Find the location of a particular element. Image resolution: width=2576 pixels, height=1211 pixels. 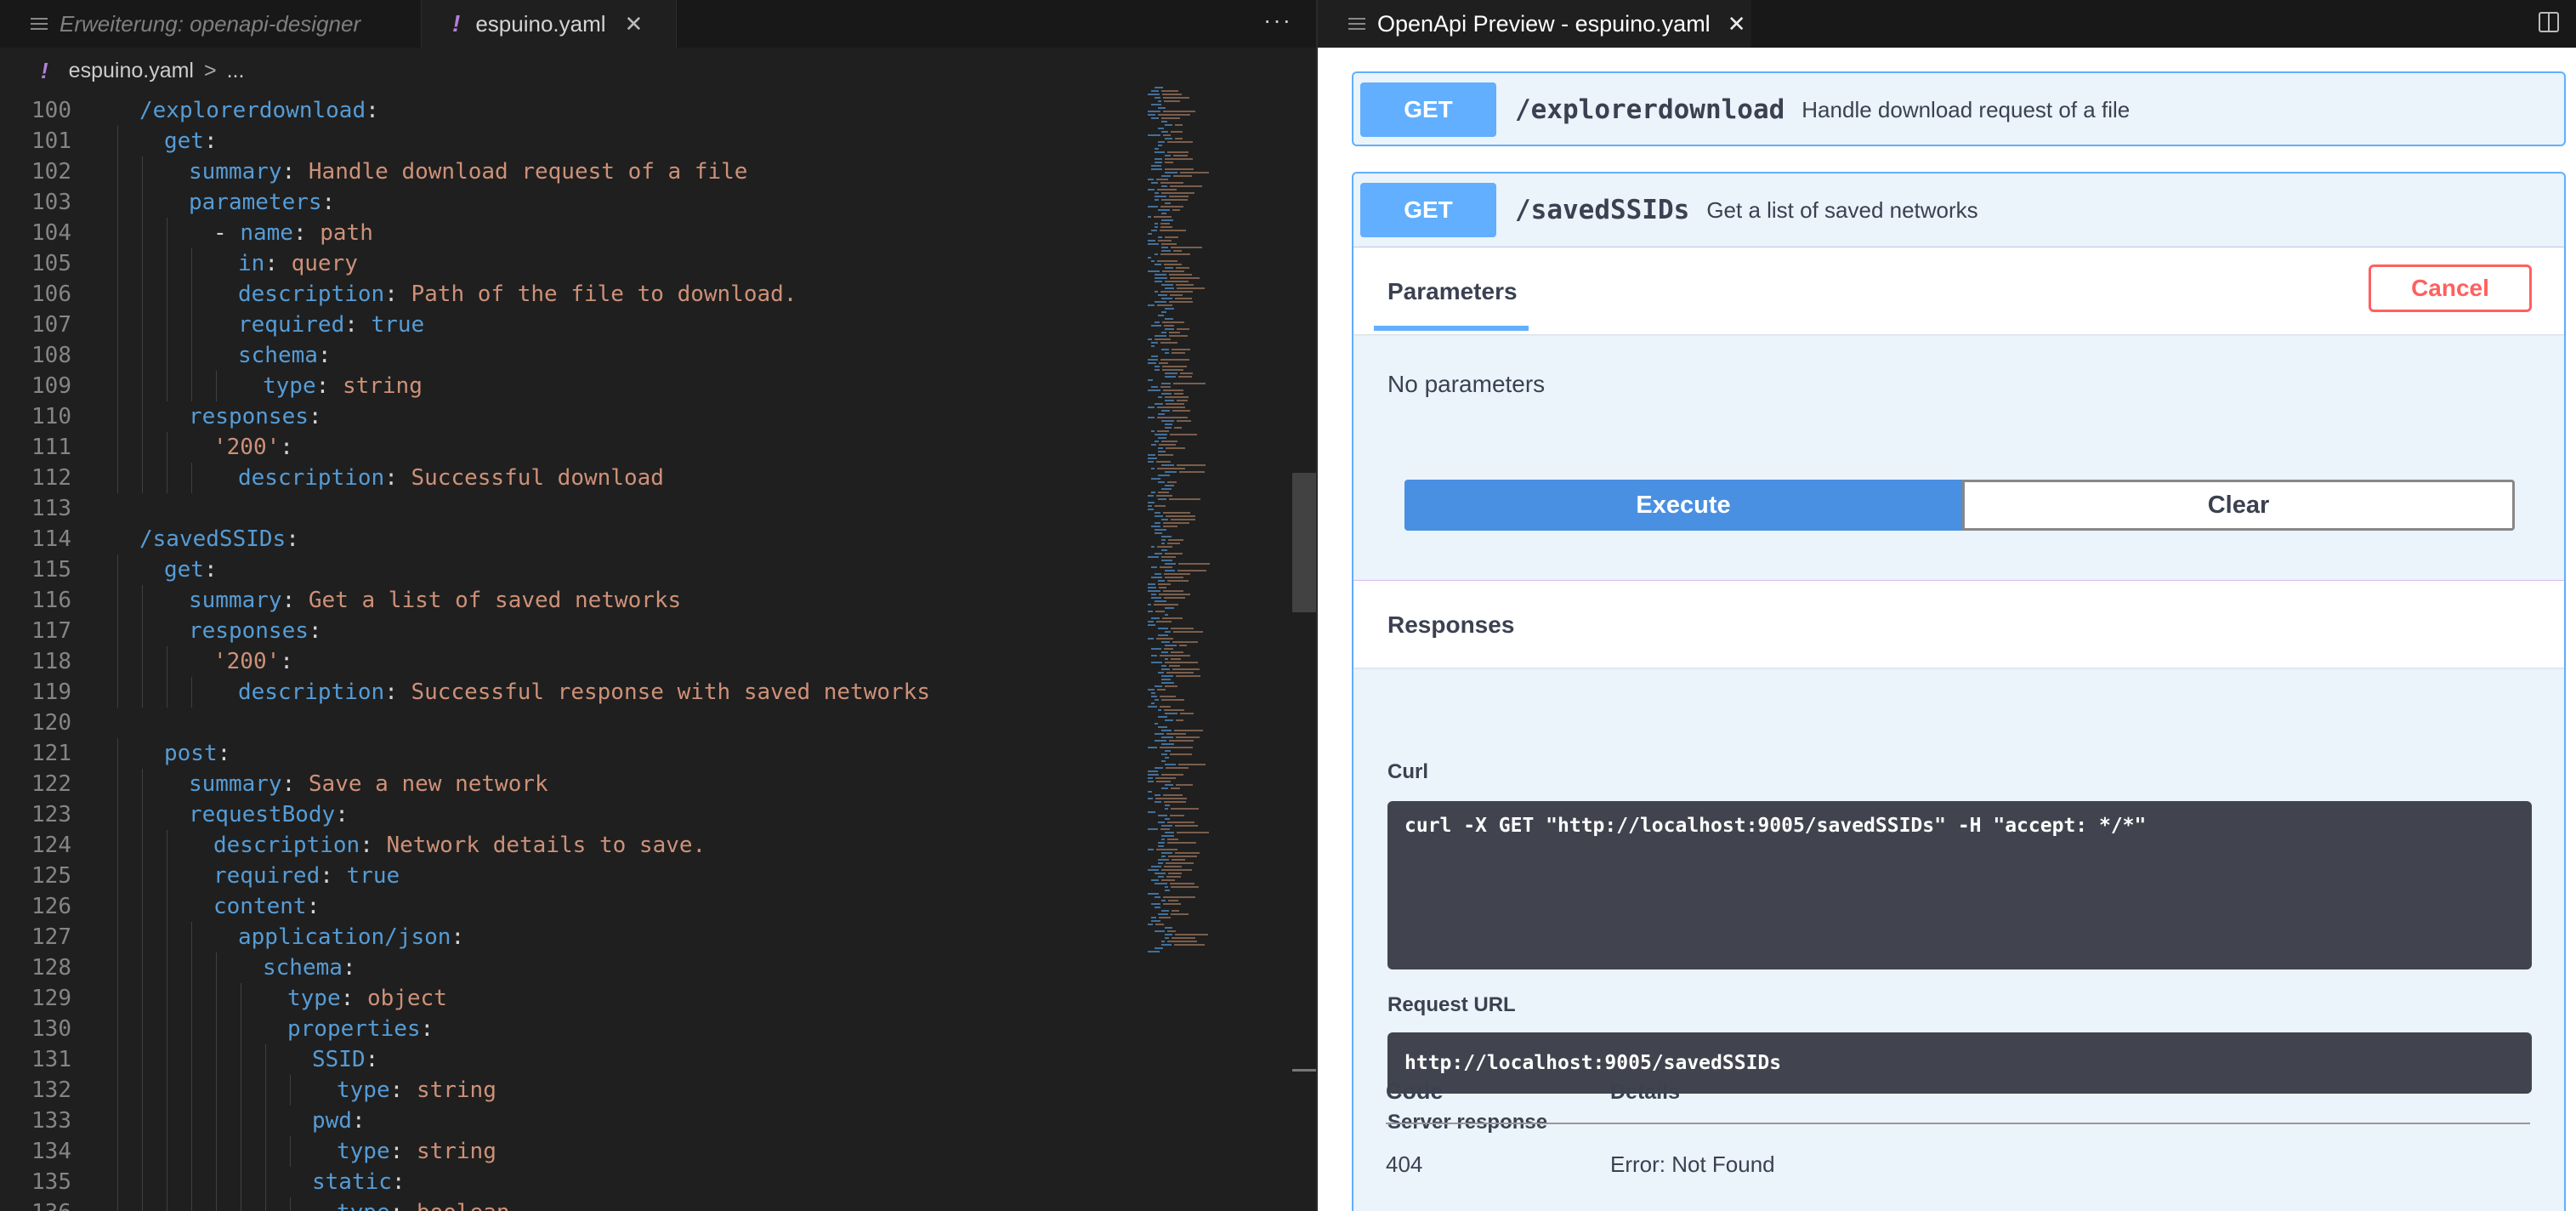

execute-wrapper: Execute Clear is located at coordinates (1960, 505).